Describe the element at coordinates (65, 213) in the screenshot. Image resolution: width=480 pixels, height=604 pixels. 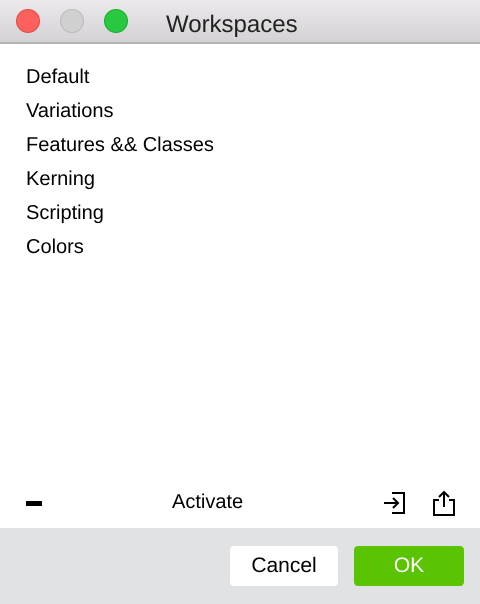
I see `workspace-item: Scripting` at that location.